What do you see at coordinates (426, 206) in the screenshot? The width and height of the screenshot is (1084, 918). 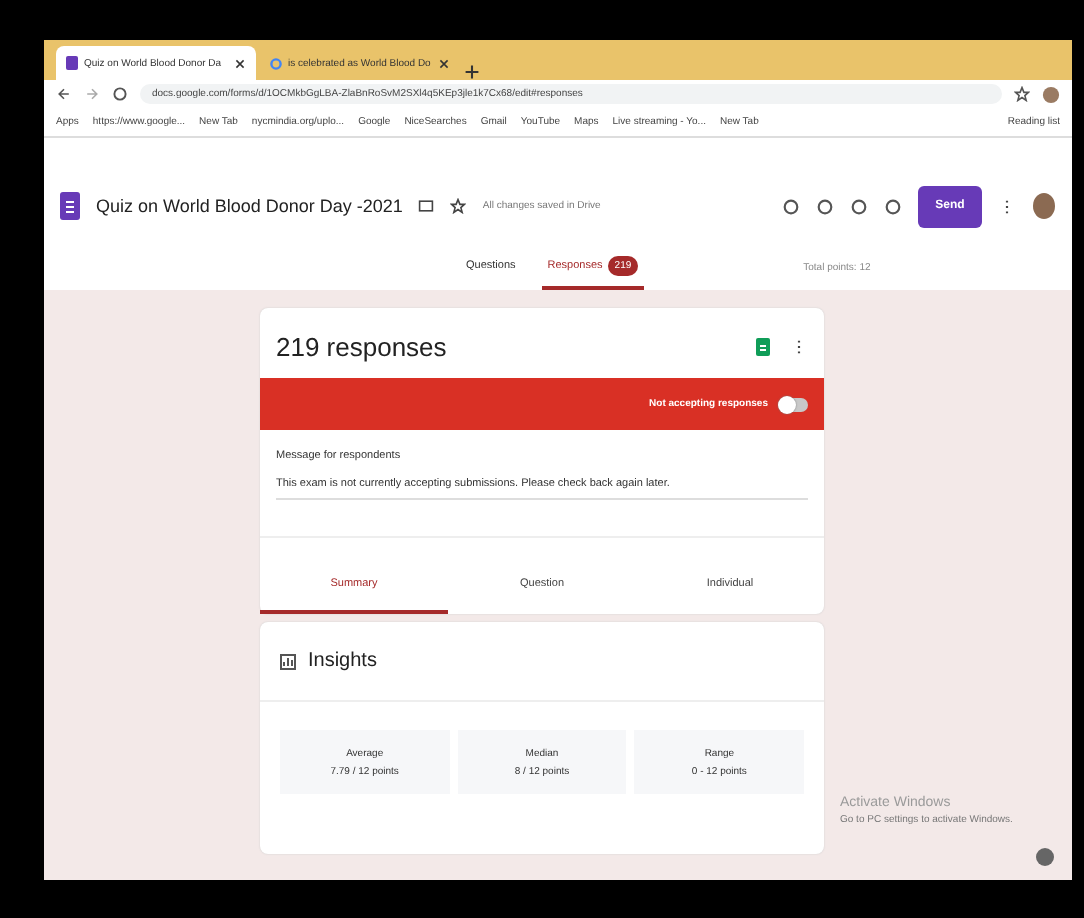 I see `folder-icon` at bounding box center [426, 206].